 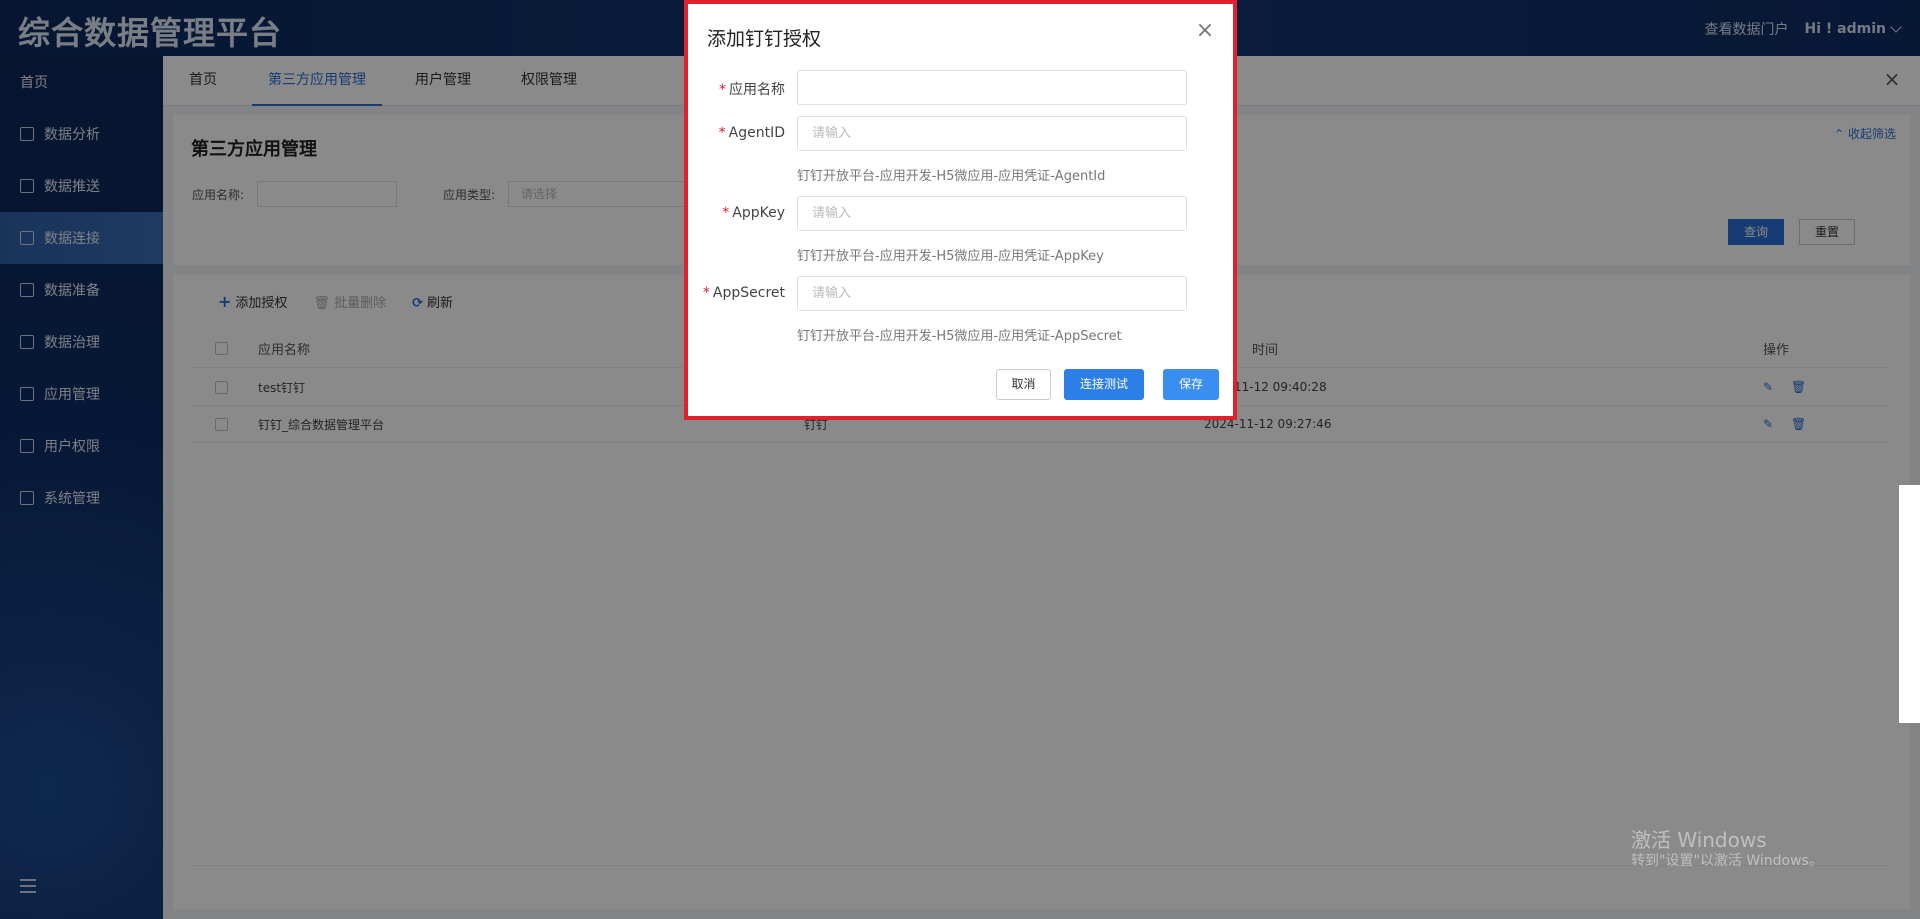 What do you see at coordinates (992, 293) in the screenshot?
I see `appsecret-field: 请输入` at bounding box center [992, 293].